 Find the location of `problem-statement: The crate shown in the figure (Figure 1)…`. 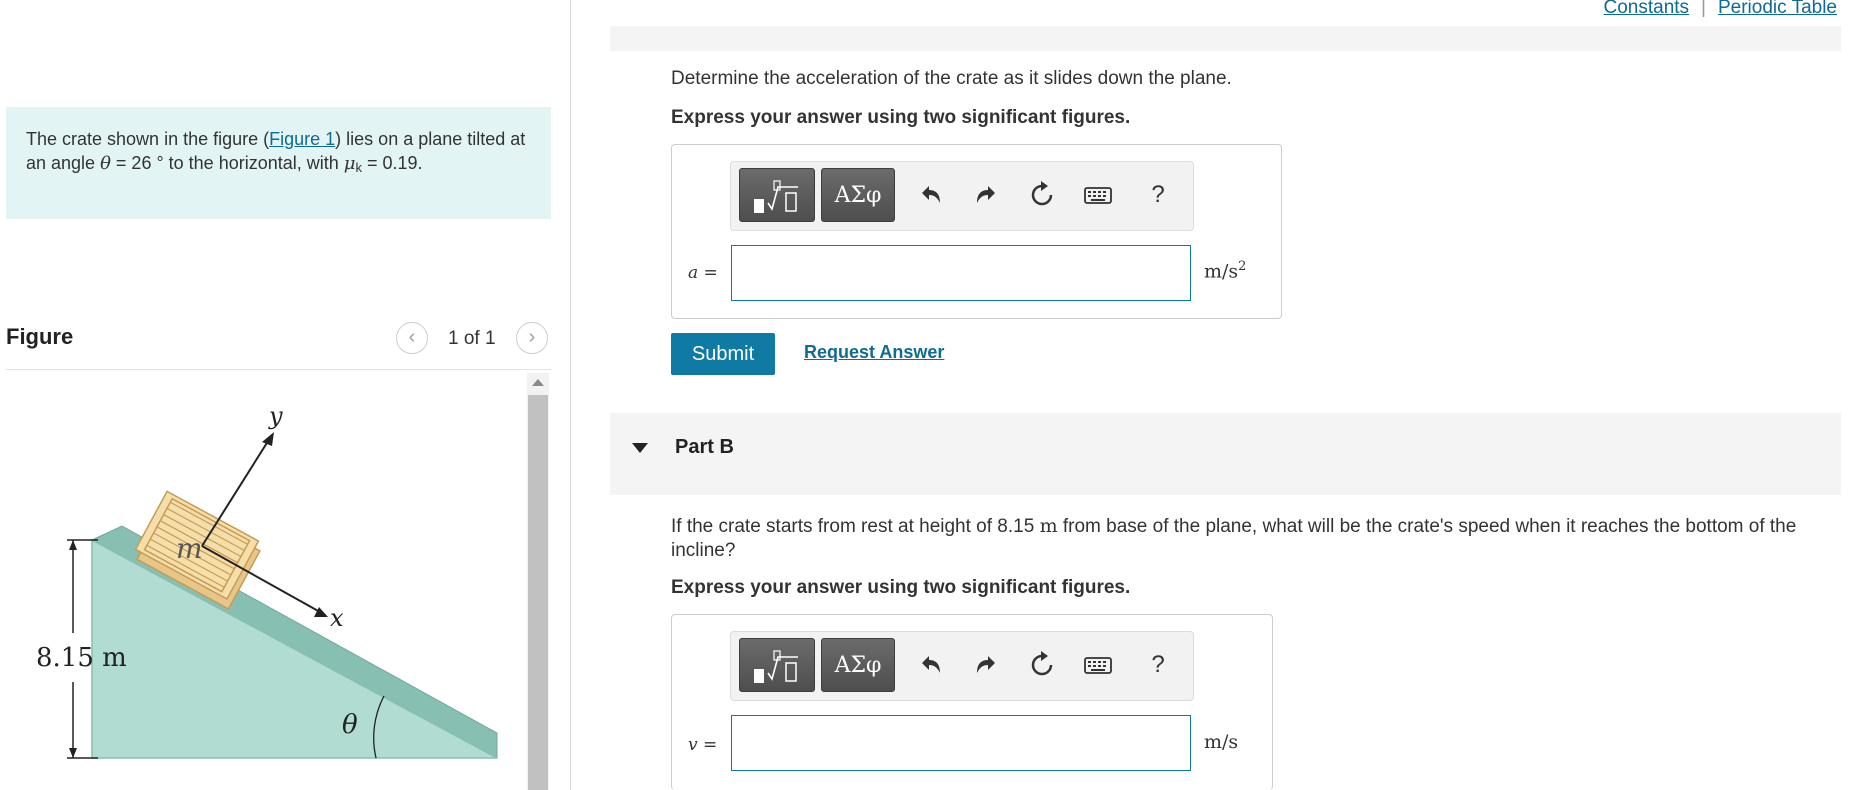

problem-statement: The crate shown in the figure (Figure 1)… is located at coordinates (278, 163).